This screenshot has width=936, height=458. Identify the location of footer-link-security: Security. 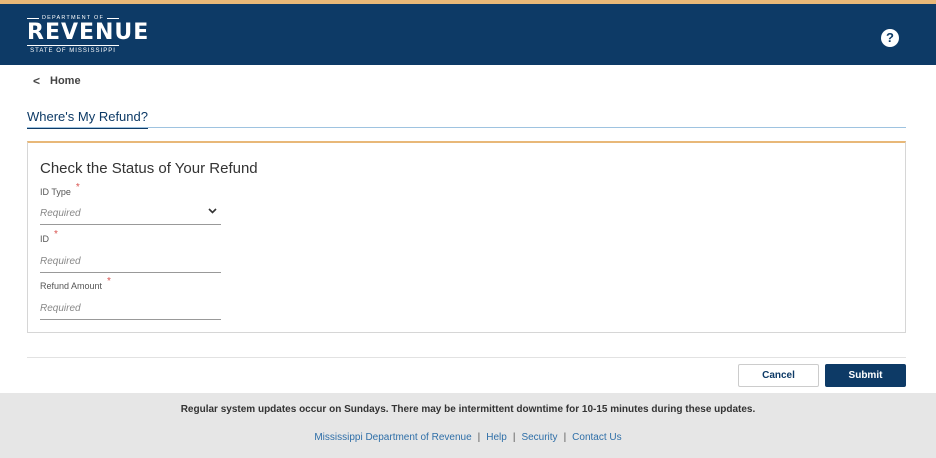
(539, 437).